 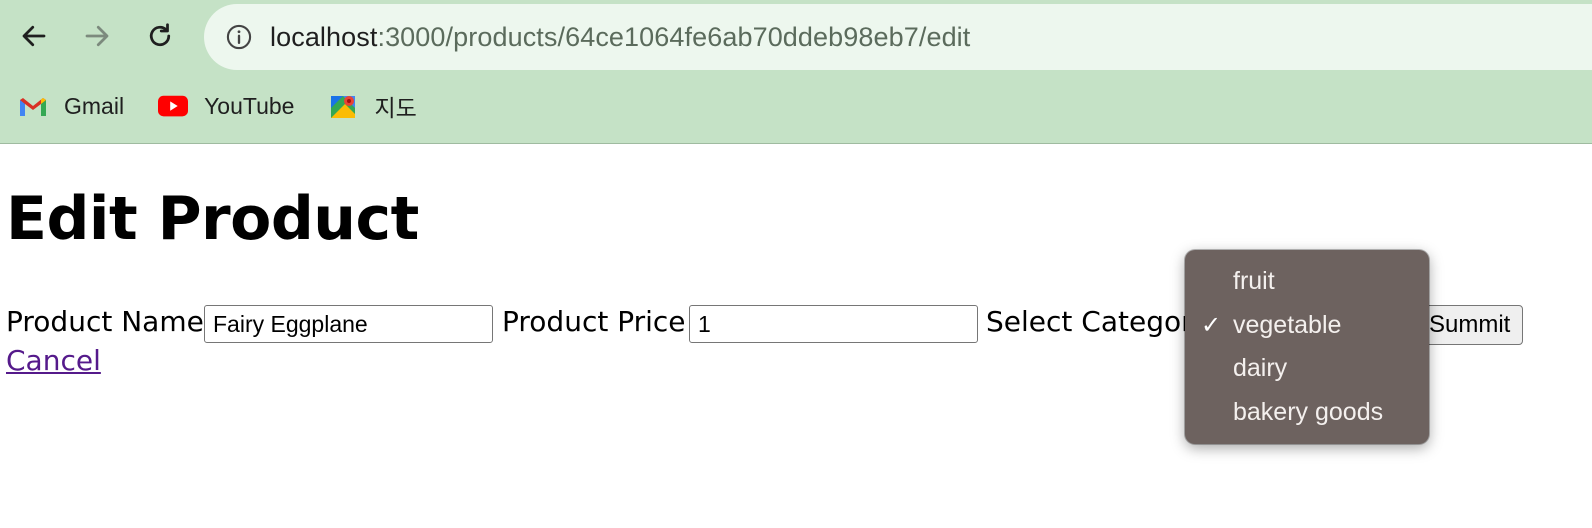 I want to click on category-option-dairy: dairy, so click(x=1307, y=369).